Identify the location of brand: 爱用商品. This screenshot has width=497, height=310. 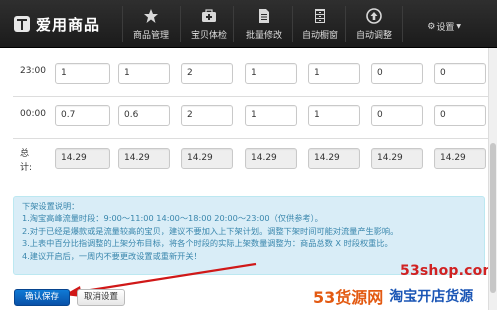
(57, 24).